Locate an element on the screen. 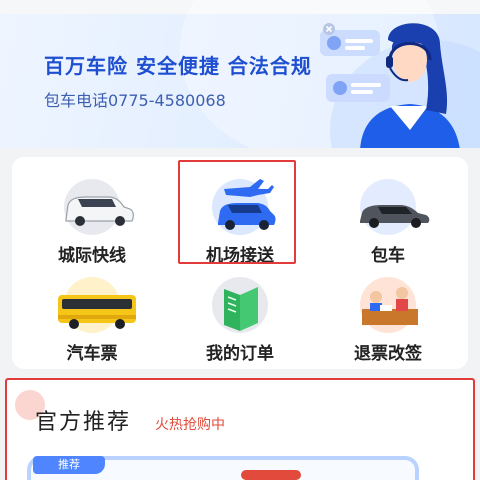 Image resolution: width=480 pixels, height=480 pixels. service-refund-change: 退票改签 is located at coordinates (388, 315).